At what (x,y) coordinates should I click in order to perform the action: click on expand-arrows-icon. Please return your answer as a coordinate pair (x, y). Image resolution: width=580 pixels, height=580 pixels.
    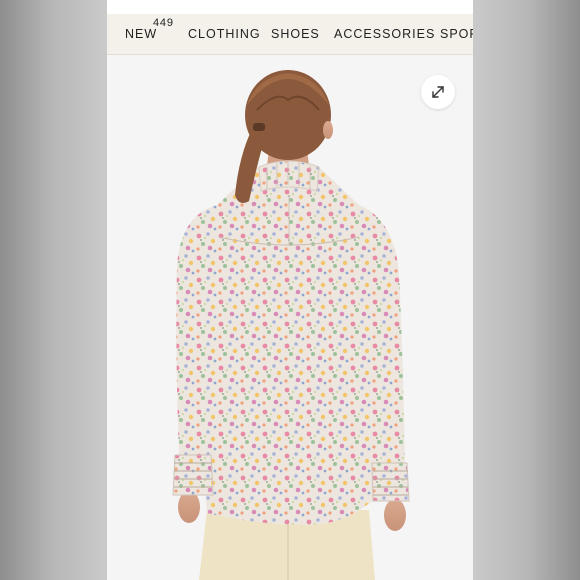
    Looking at the image, I should click on (438, 92).